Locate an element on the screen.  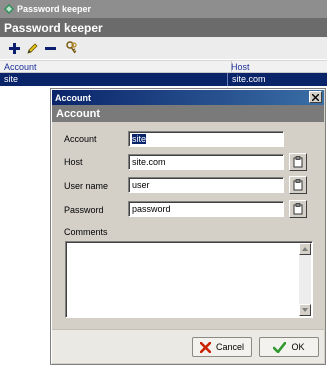
user-name-label: User name is located at coordinates (86, 186).